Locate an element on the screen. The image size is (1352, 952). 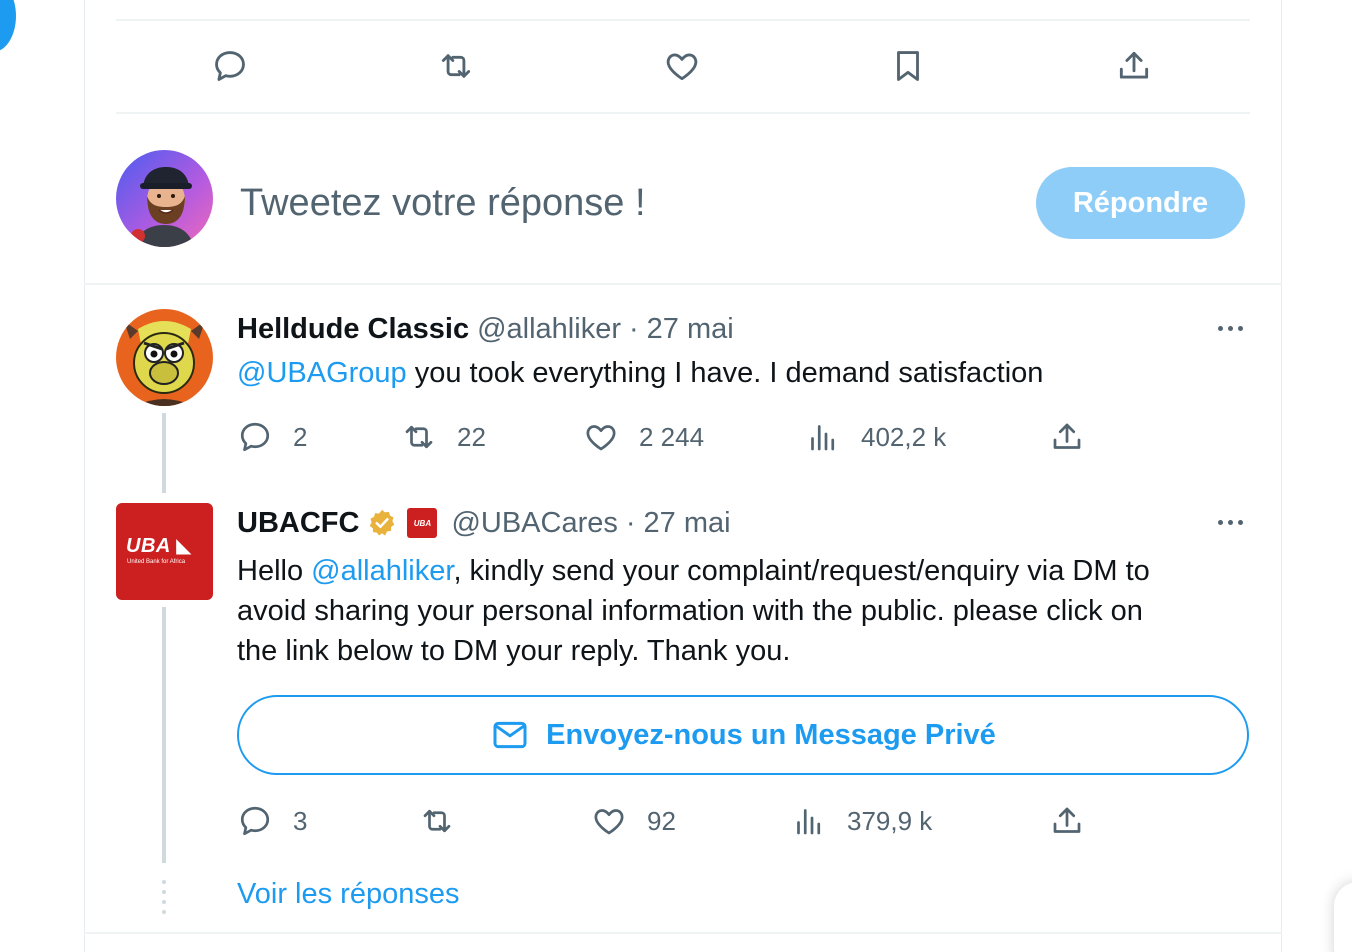
tweet-header: Helldude Classic @allahliker · 27 mai is located at coordinates (485, 329).